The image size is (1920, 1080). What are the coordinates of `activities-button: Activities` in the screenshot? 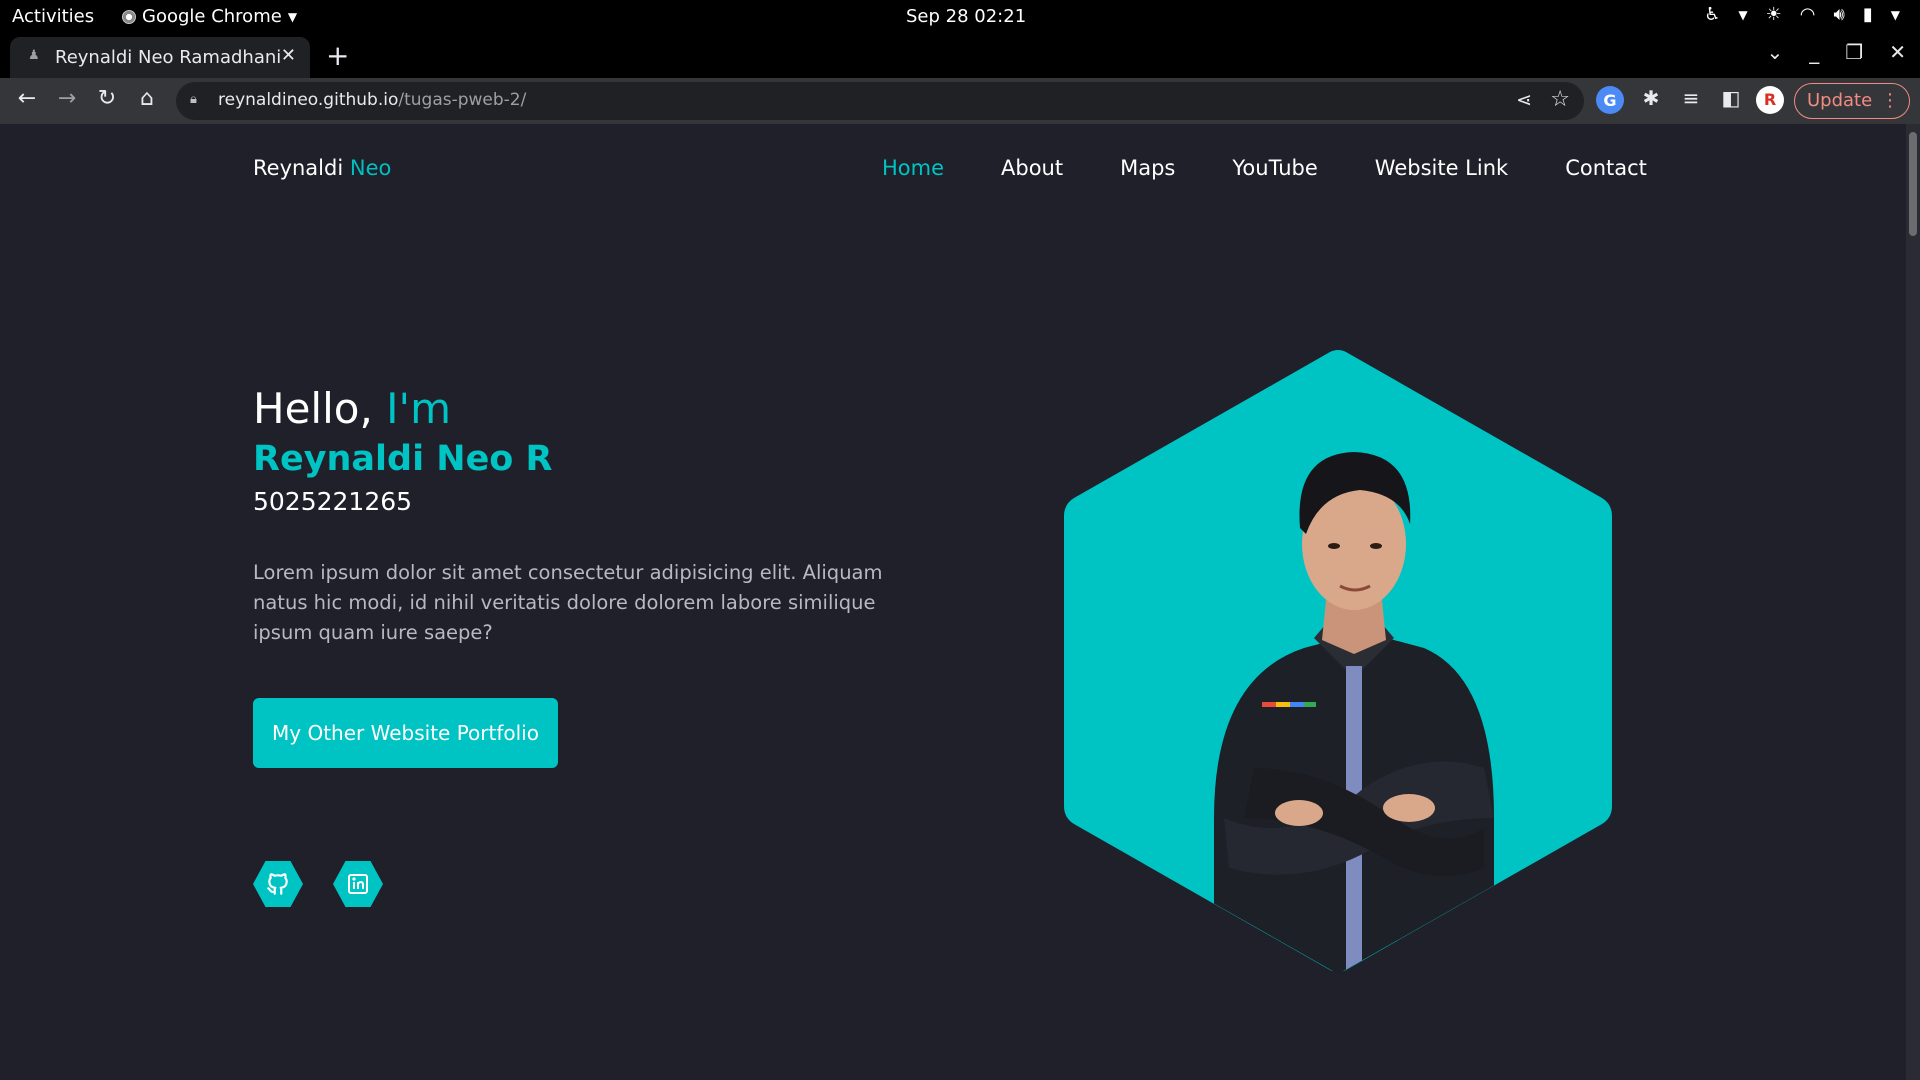 It's located at (53, 16).